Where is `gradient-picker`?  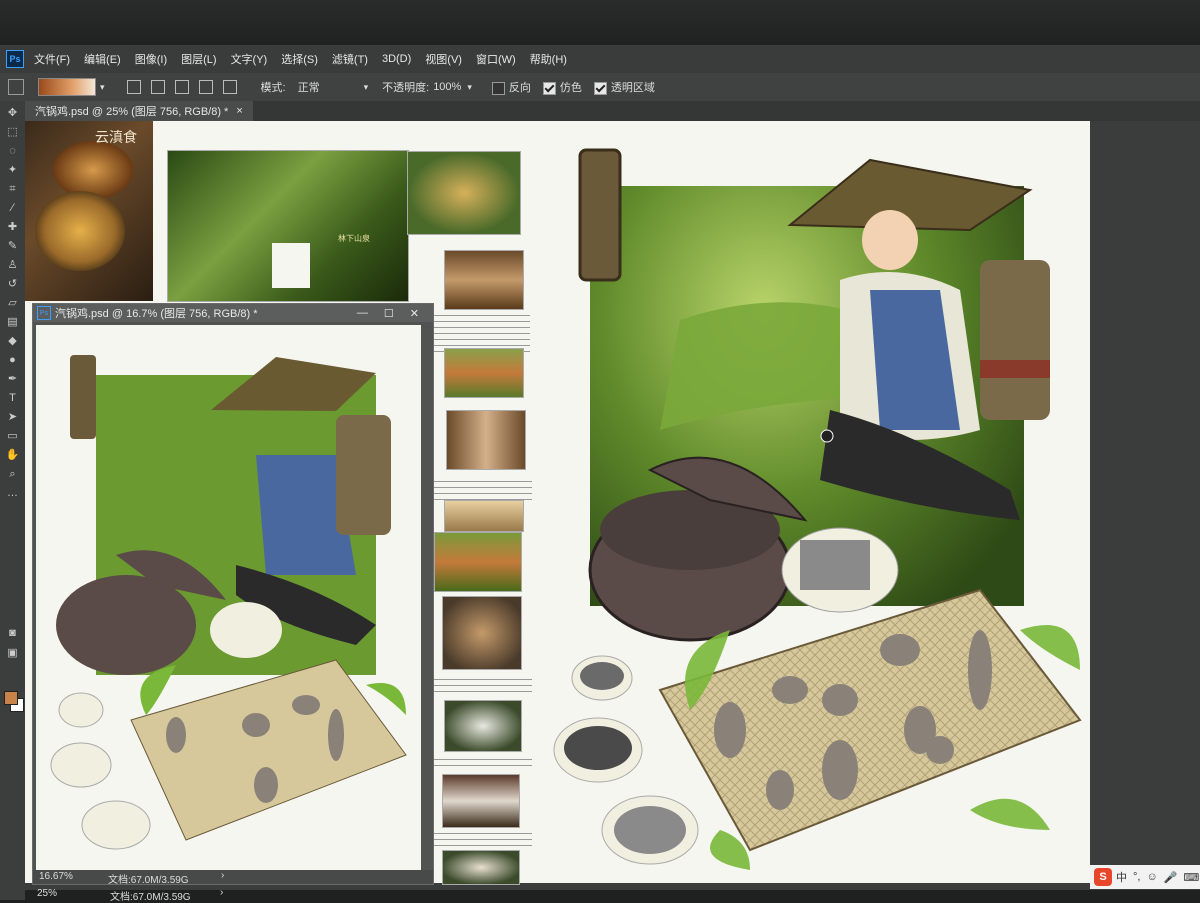 gradient-picker is located at coordinates (67, 87).